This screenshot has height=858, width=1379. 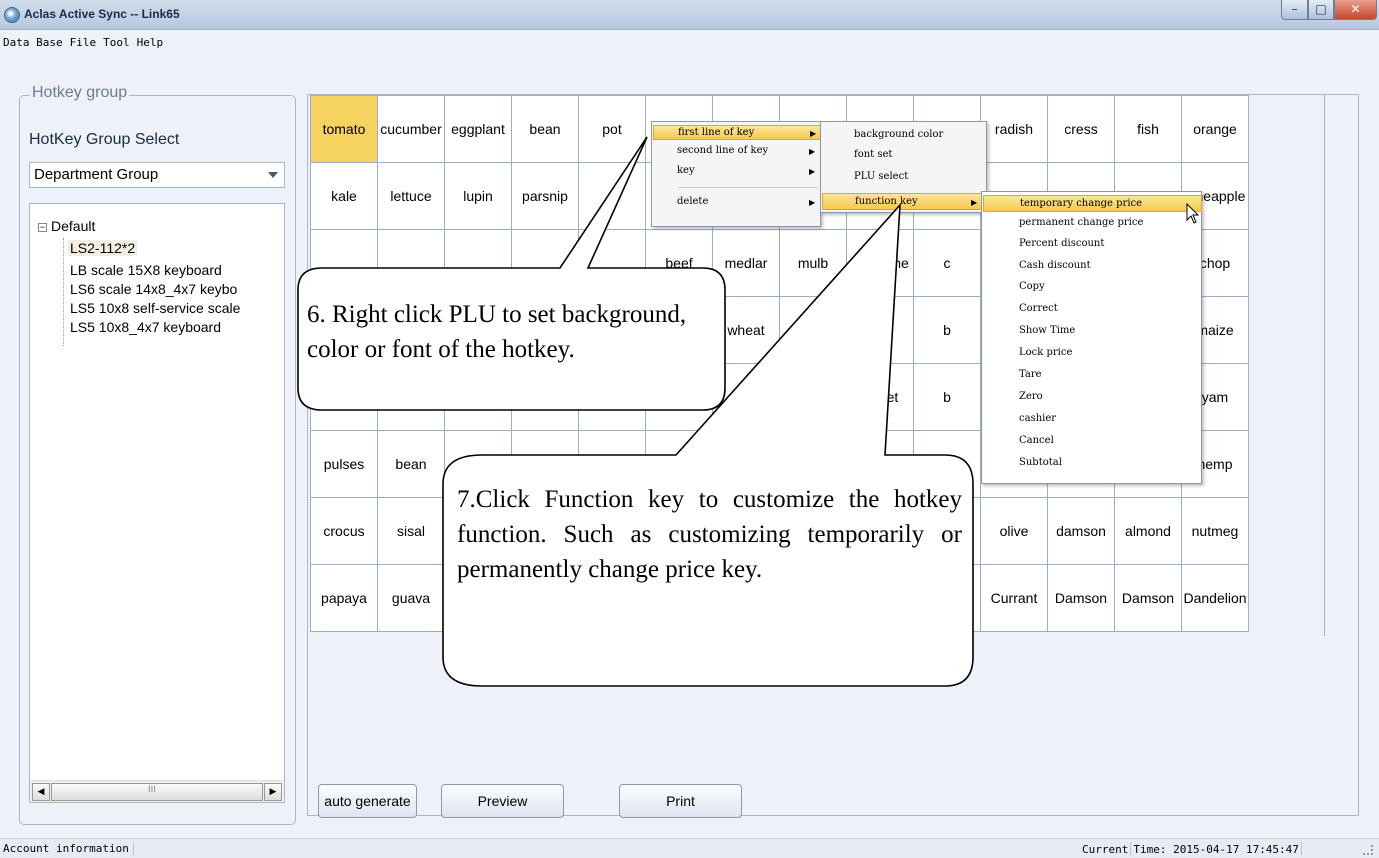 What do you see at coordinates (68, 848) in the screenshot?
I see `status-account-info: Account information` at bounding box center [68, 848].